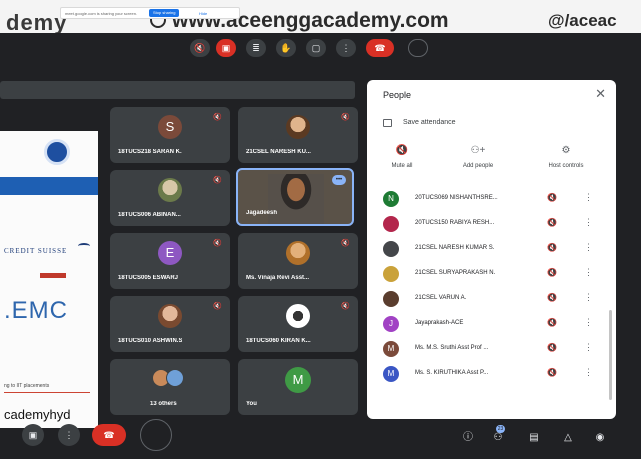  What do you see at coordinates (256, 48) in the screenshot?
I see `captions-icon: ≣` at bounding box center [256, 48].